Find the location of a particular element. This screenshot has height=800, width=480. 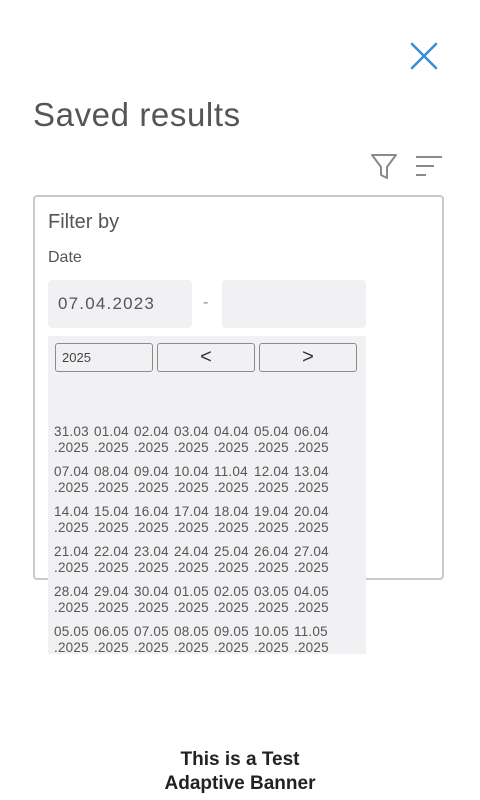

calendar-day: 20.04.2025 is located at coordinates (314, 524).